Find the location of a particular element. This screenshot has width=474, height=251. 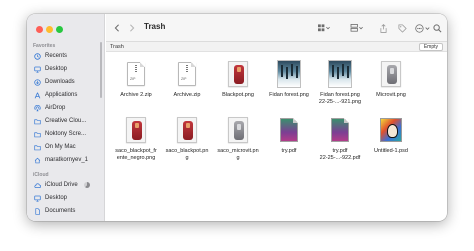

file-item-saco-blackpot-frente: saco_blackpot_fr ente_negro.png is located at coordinates (136, 137).